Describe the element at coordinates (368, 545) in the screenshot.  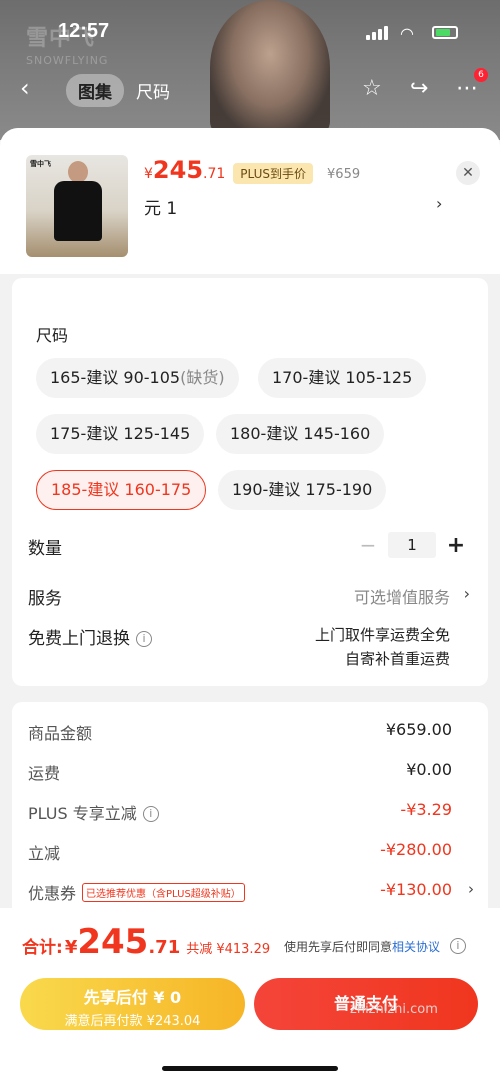
I see `quantity-minus-button: −` at that location.